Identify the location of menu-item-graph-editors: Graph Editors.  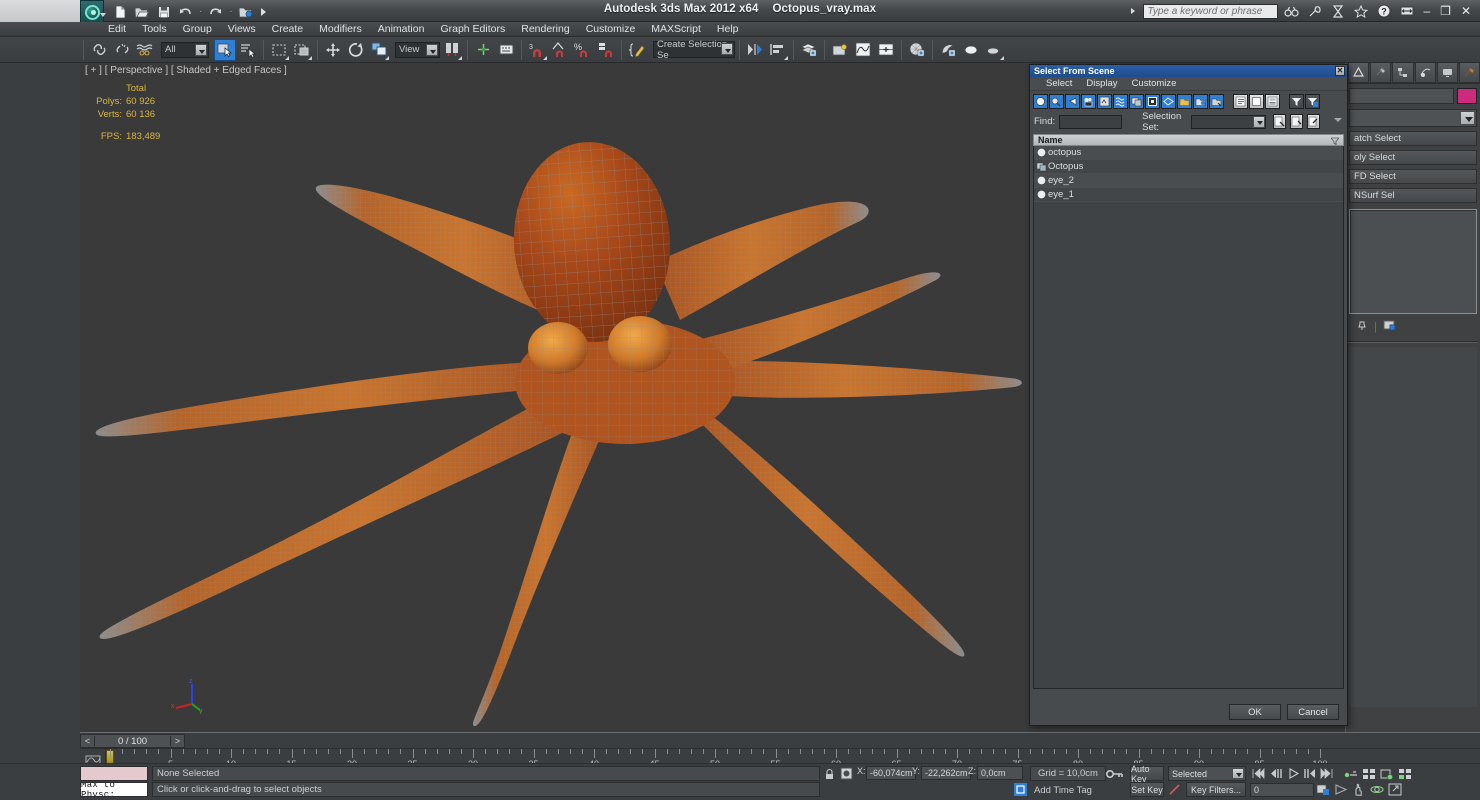
(472, 29).